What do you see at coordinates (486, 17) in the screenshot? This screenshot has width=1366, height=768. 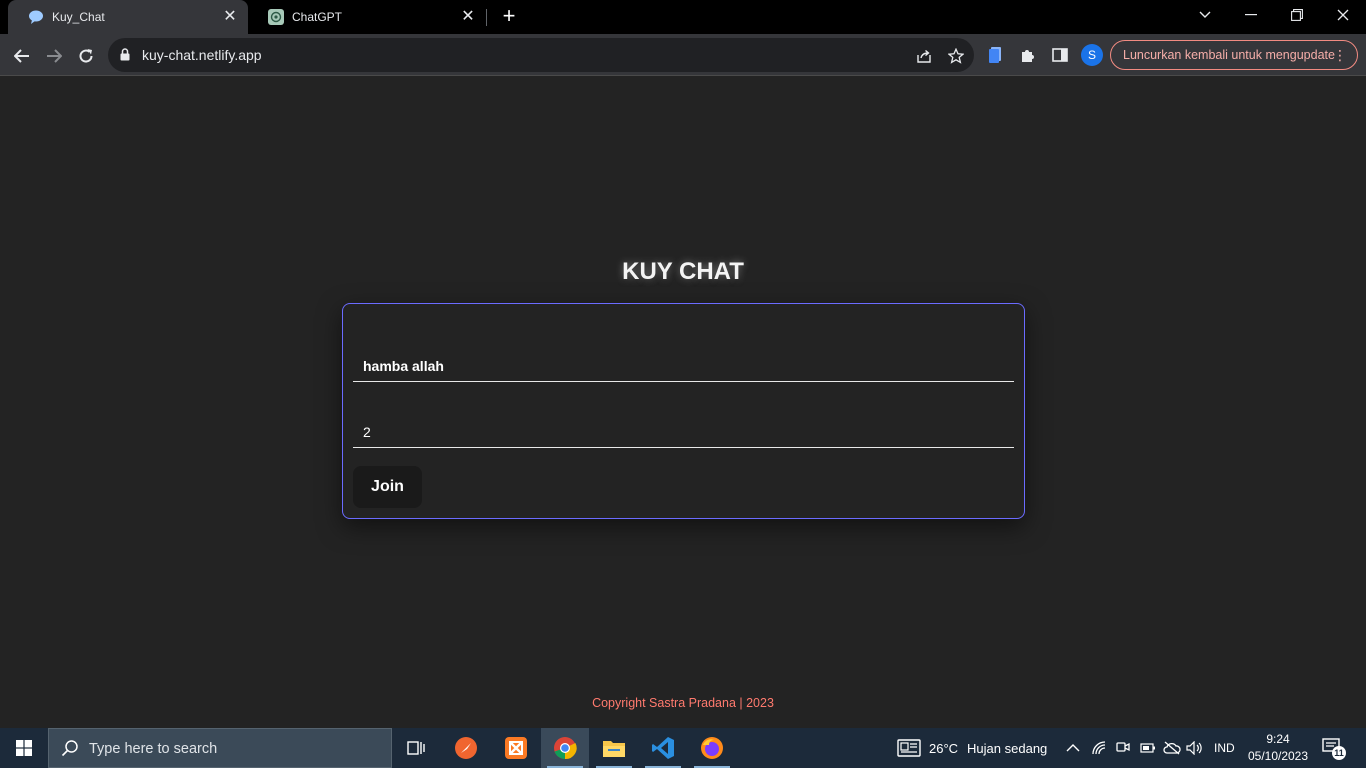 I see `tab-separator` at bounding box center [486, 17].